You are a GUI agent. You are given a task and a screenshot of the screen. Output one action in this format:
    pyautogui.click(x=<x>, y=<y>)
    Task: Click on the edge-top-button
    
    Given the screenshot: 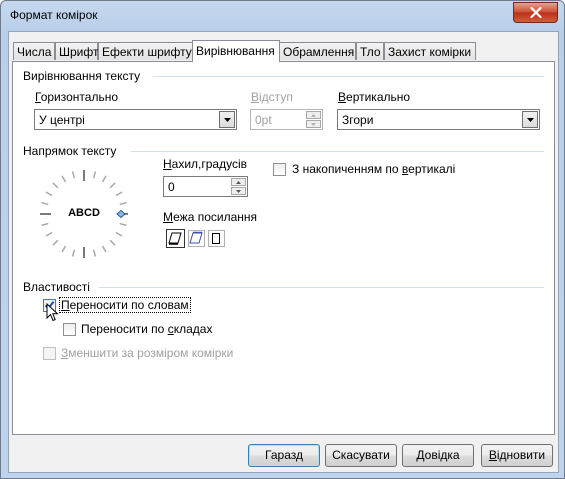 What is the action you would take?
    pyautogui.click(x=196, y=238)
    